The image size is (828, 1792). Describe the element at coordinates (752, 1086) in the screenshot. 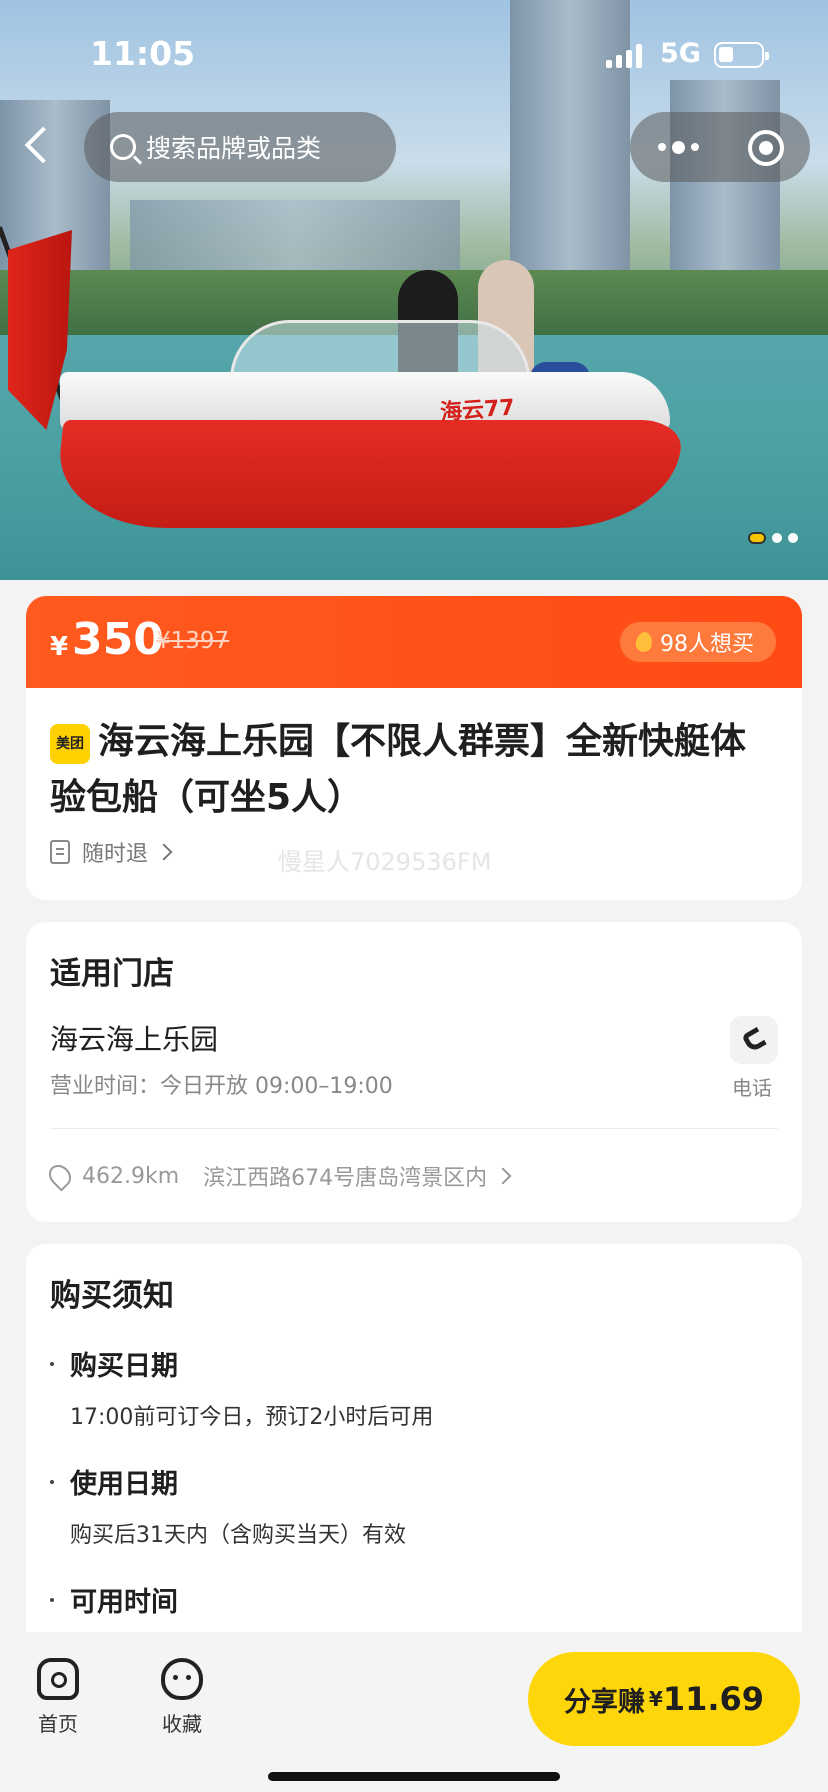

I see `phone-label: 电话` at that location.